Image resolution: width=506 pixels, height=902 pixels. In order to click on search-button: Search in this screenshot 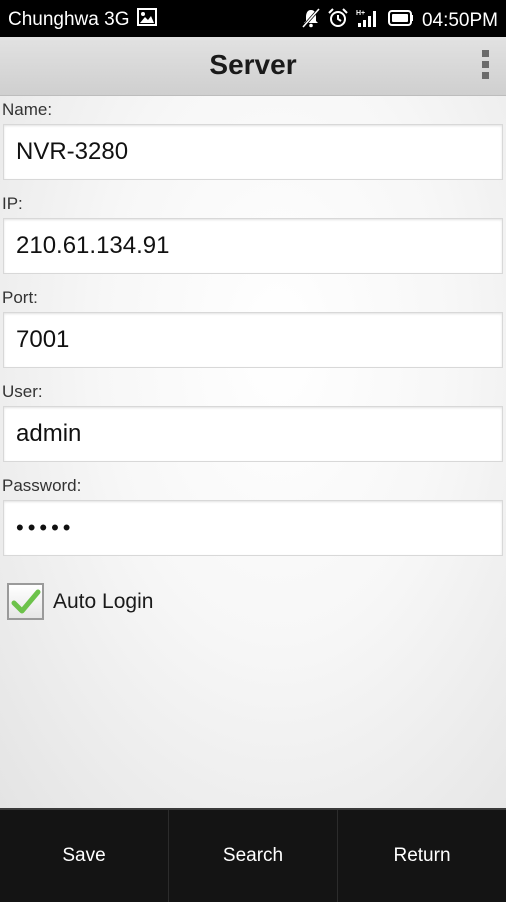, I will do `click(253, 856)`.